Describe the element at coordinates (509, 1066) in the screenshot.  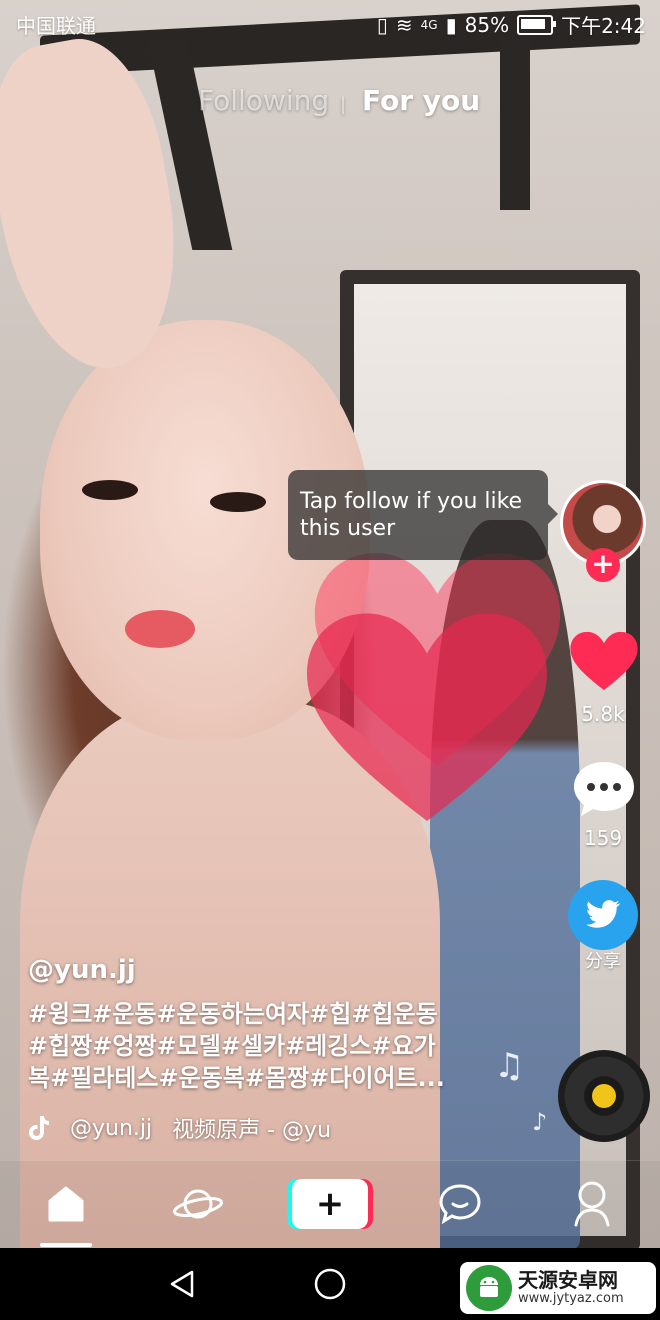
I see `music-note-icon: ♫` at that location.